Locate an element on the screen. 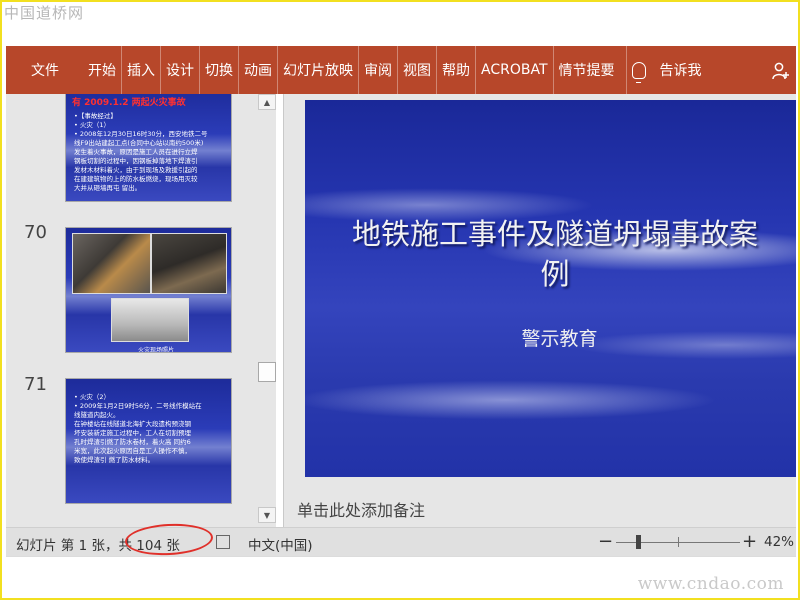 Image resolution: width=800 pixels, height=600 pixels. language-indicator: 中文(中国) is located at coordinates (280, 544).